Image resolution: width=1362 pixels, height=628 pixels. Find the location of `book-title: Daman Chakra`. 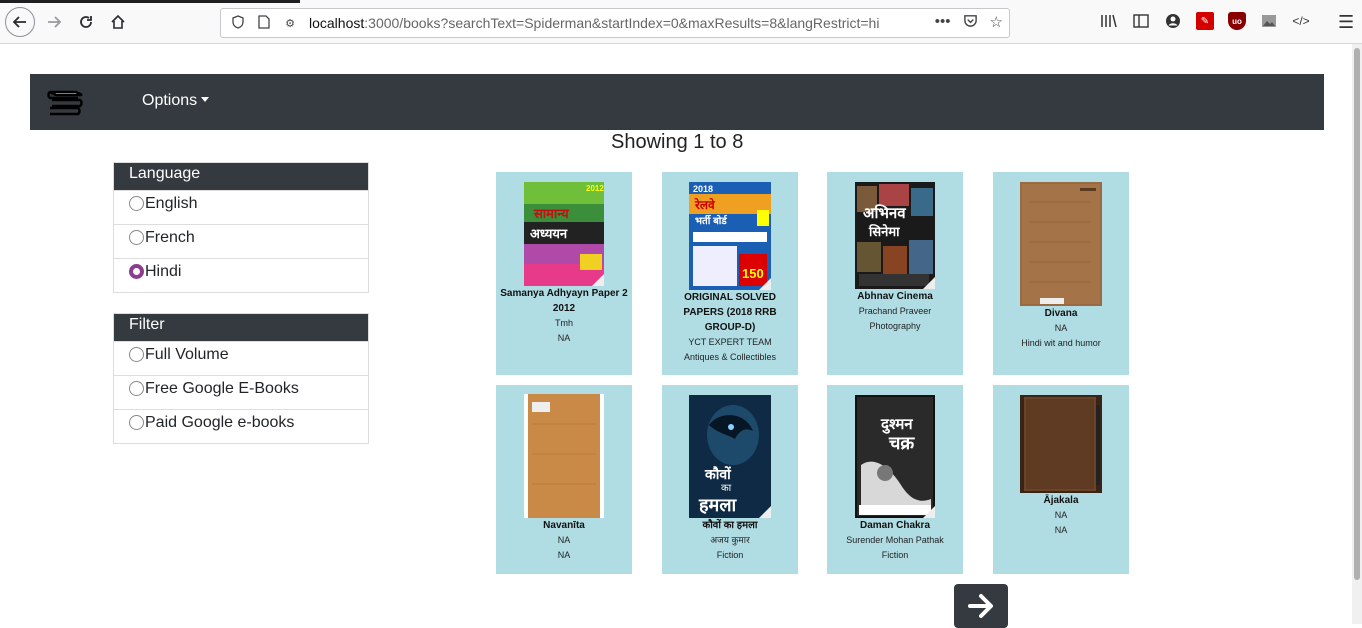

book-title: Daman Chakra is located at coordinates (895, 525).